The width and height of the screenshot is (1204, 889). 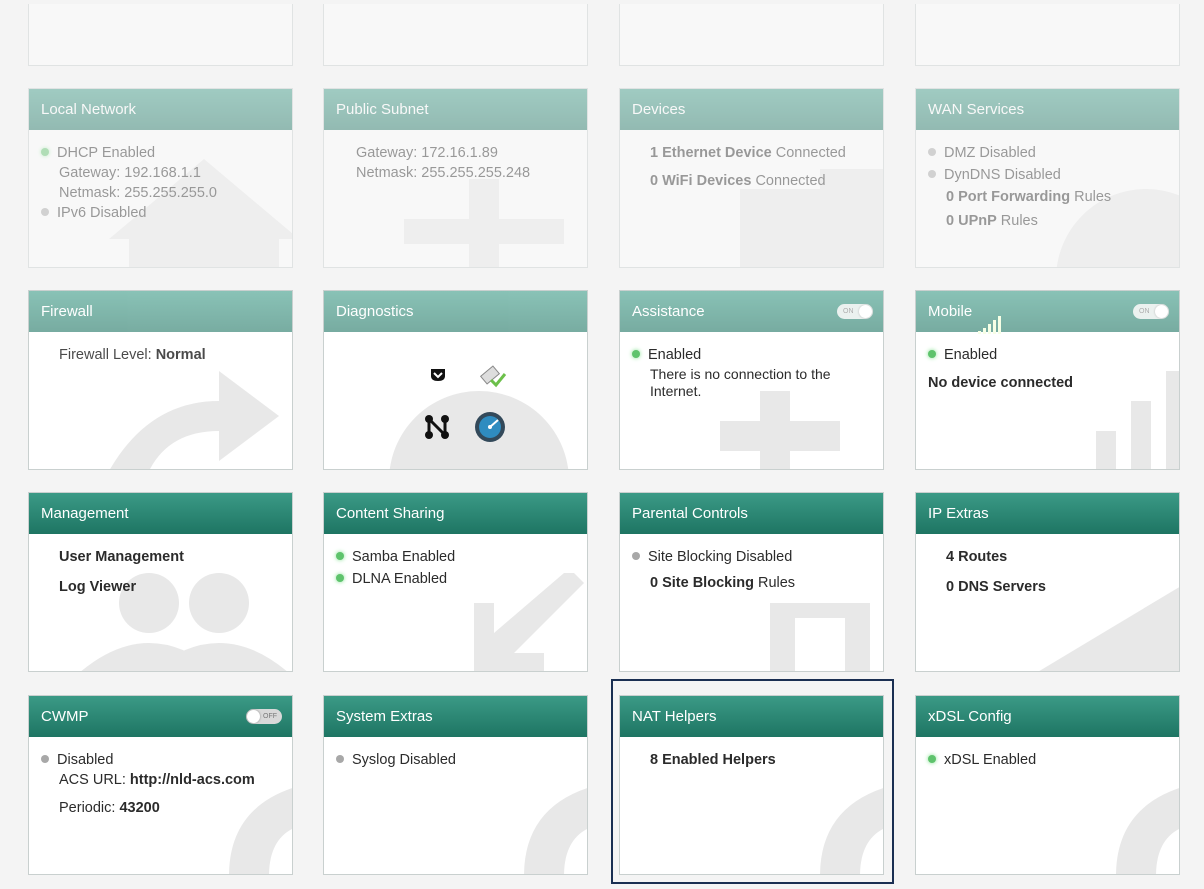 What do you see at coordinates (971, 221) in the screenshot?
I see `upnp-count: 0 UPnP` at bounding box center [971, 221].